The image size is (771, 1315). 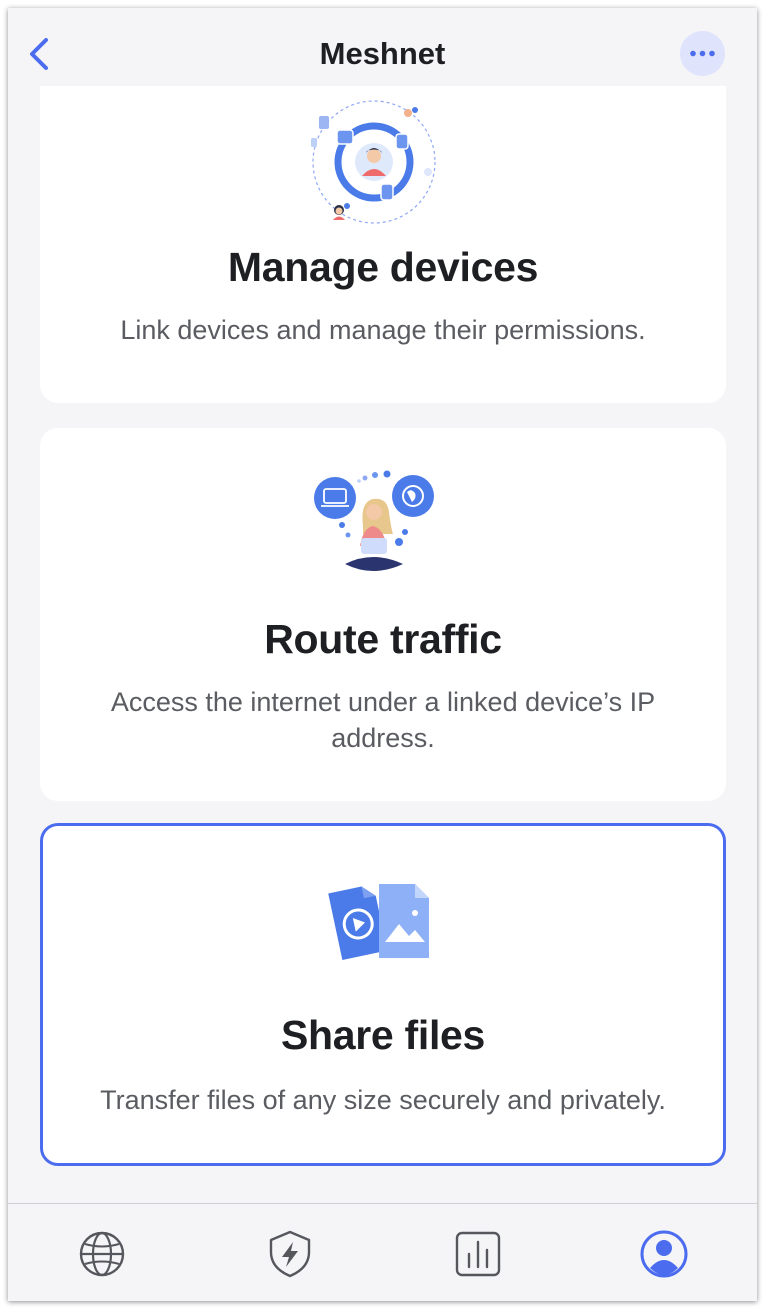 I want to click on profile-icon, so click(x=664, y=1254).